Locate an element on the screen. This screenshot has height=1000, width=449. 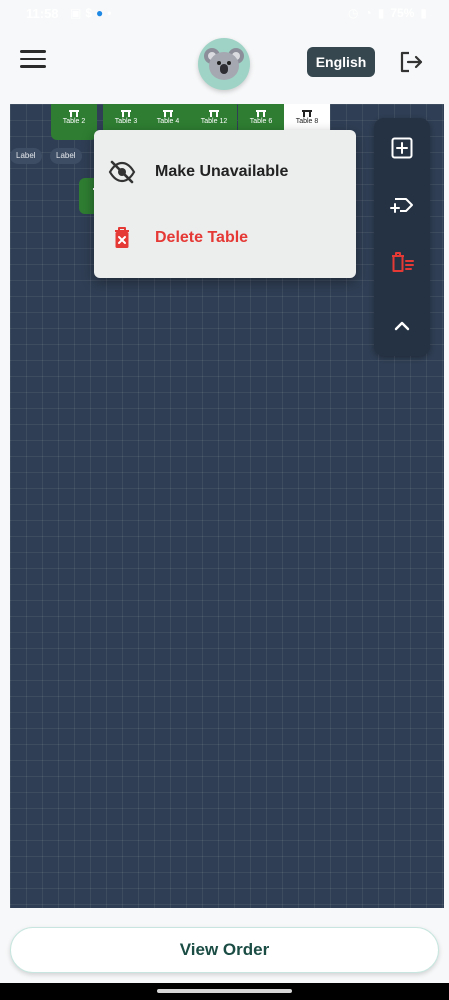
status-bar: 11:58 ▣ $ ● • ◷ ◔ ▮ 75% ▮ is located at coordinates (224, 15).